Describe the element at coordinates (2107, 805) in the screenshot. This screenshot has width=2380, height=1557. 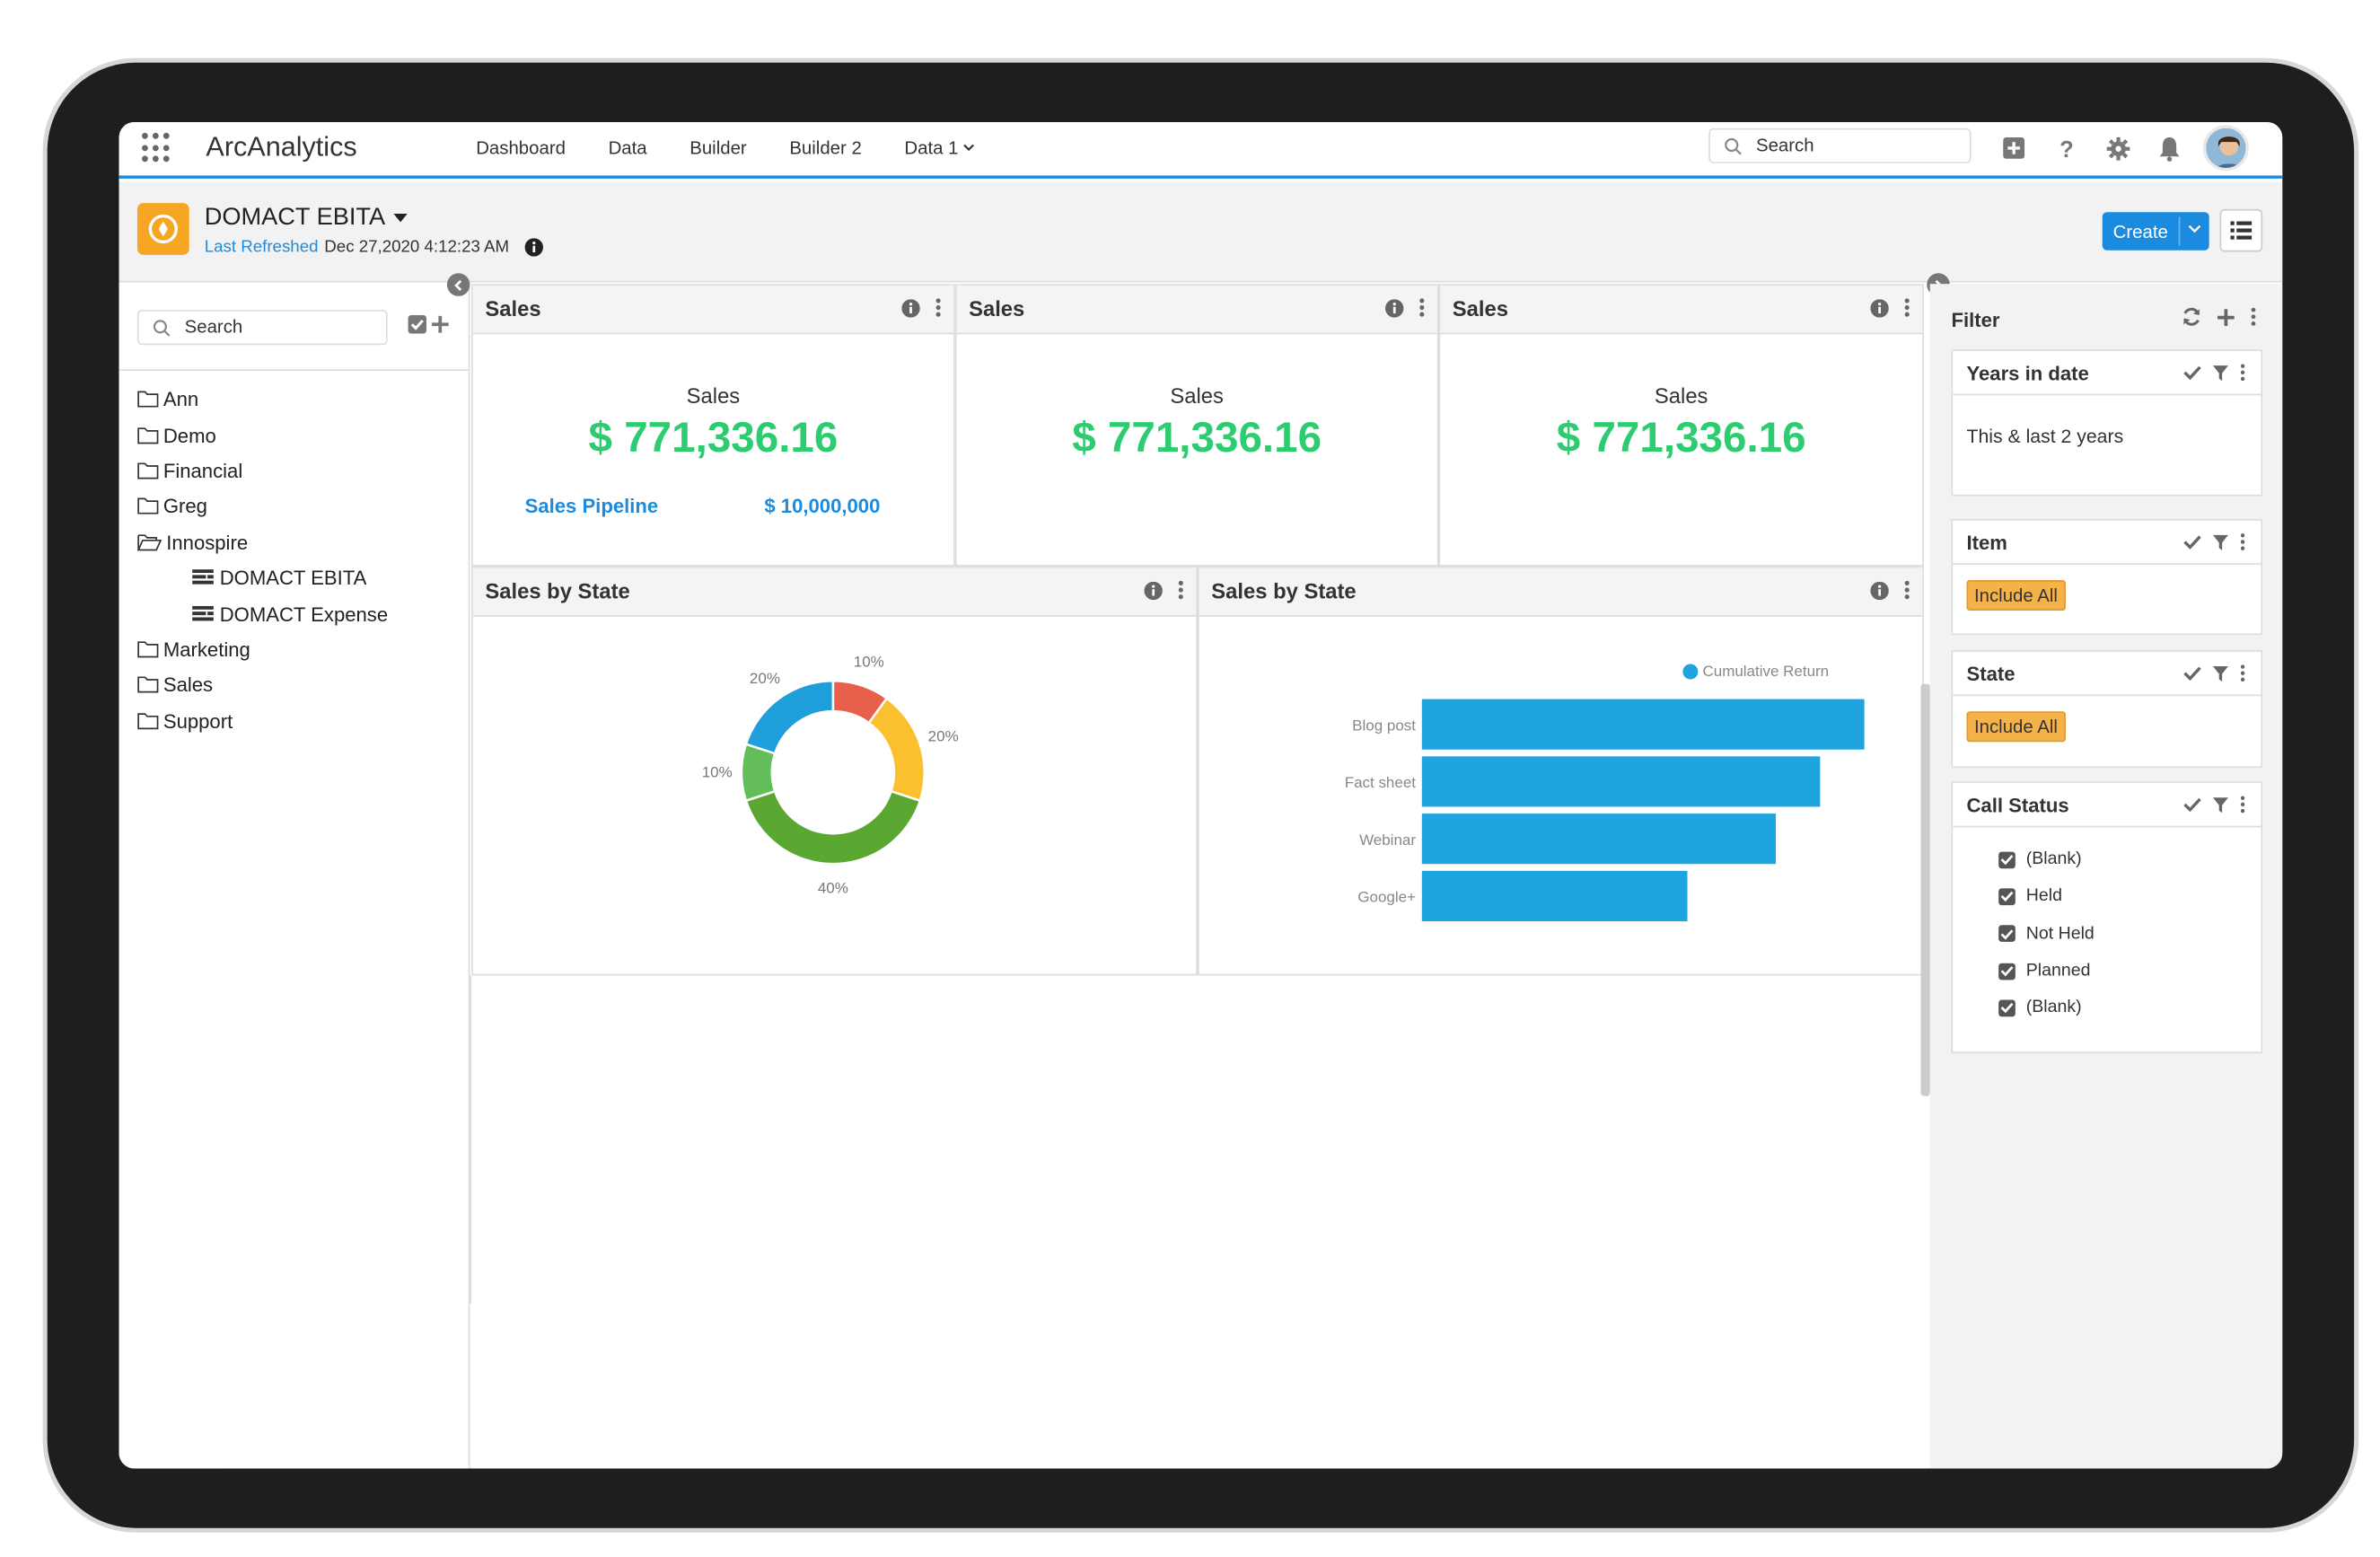
I see `filter-card-header: Call Status` at that location.